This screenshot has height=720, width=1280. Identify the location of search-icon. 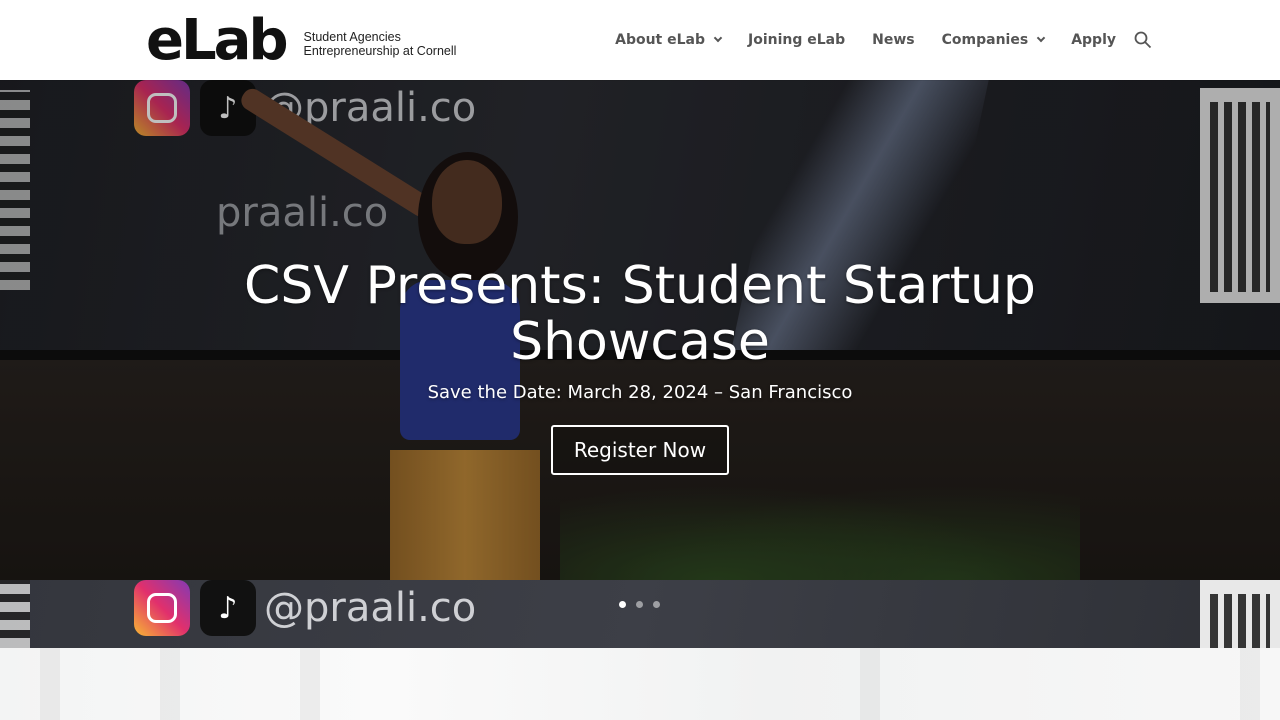
(1143, 40).